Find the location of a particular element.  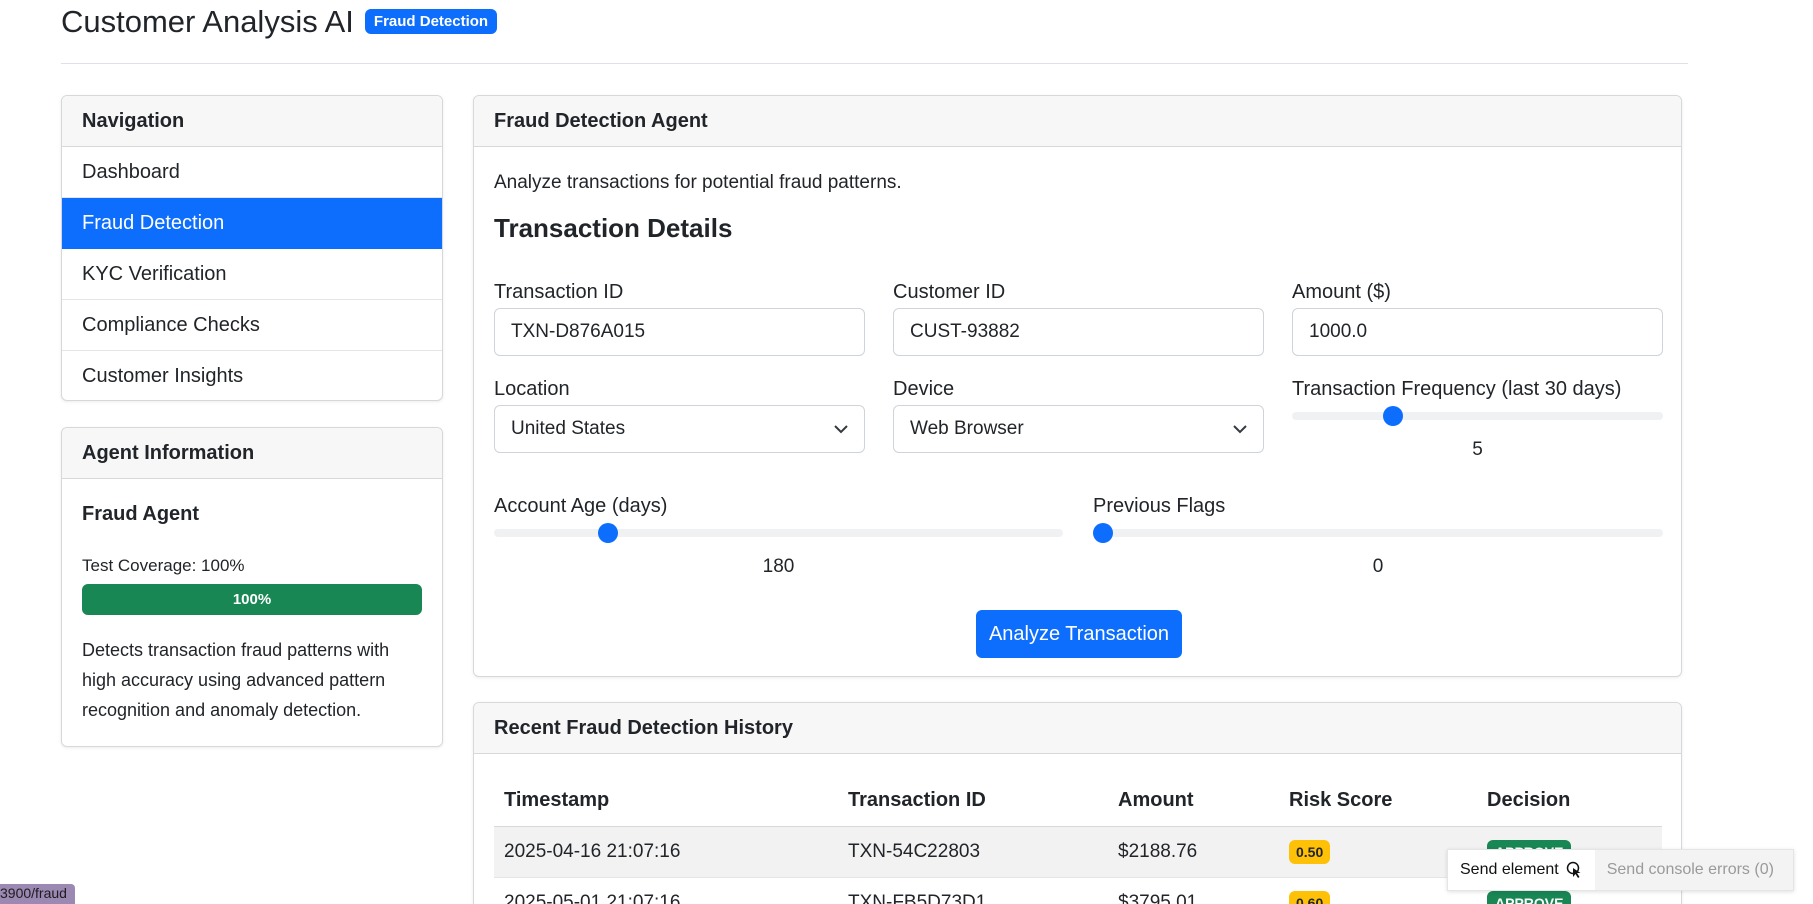

send-element-label: Send element is located at coordinates (1509, 869).